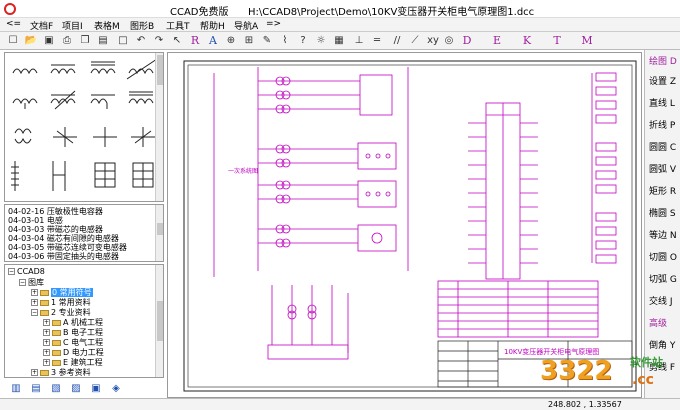 The width and height of the screenshot is (680, 410). I want to click on tree-root: − CCAD8, so click(26, 271).